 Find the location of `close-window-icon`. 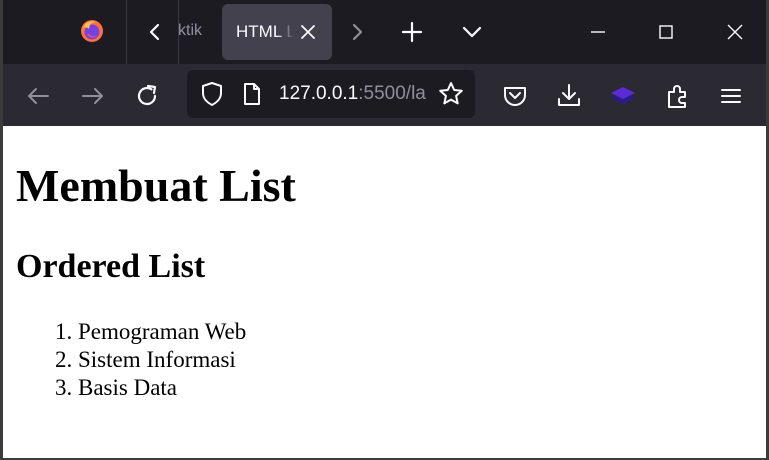

close-window-icon is located at coordinates (735, 32).